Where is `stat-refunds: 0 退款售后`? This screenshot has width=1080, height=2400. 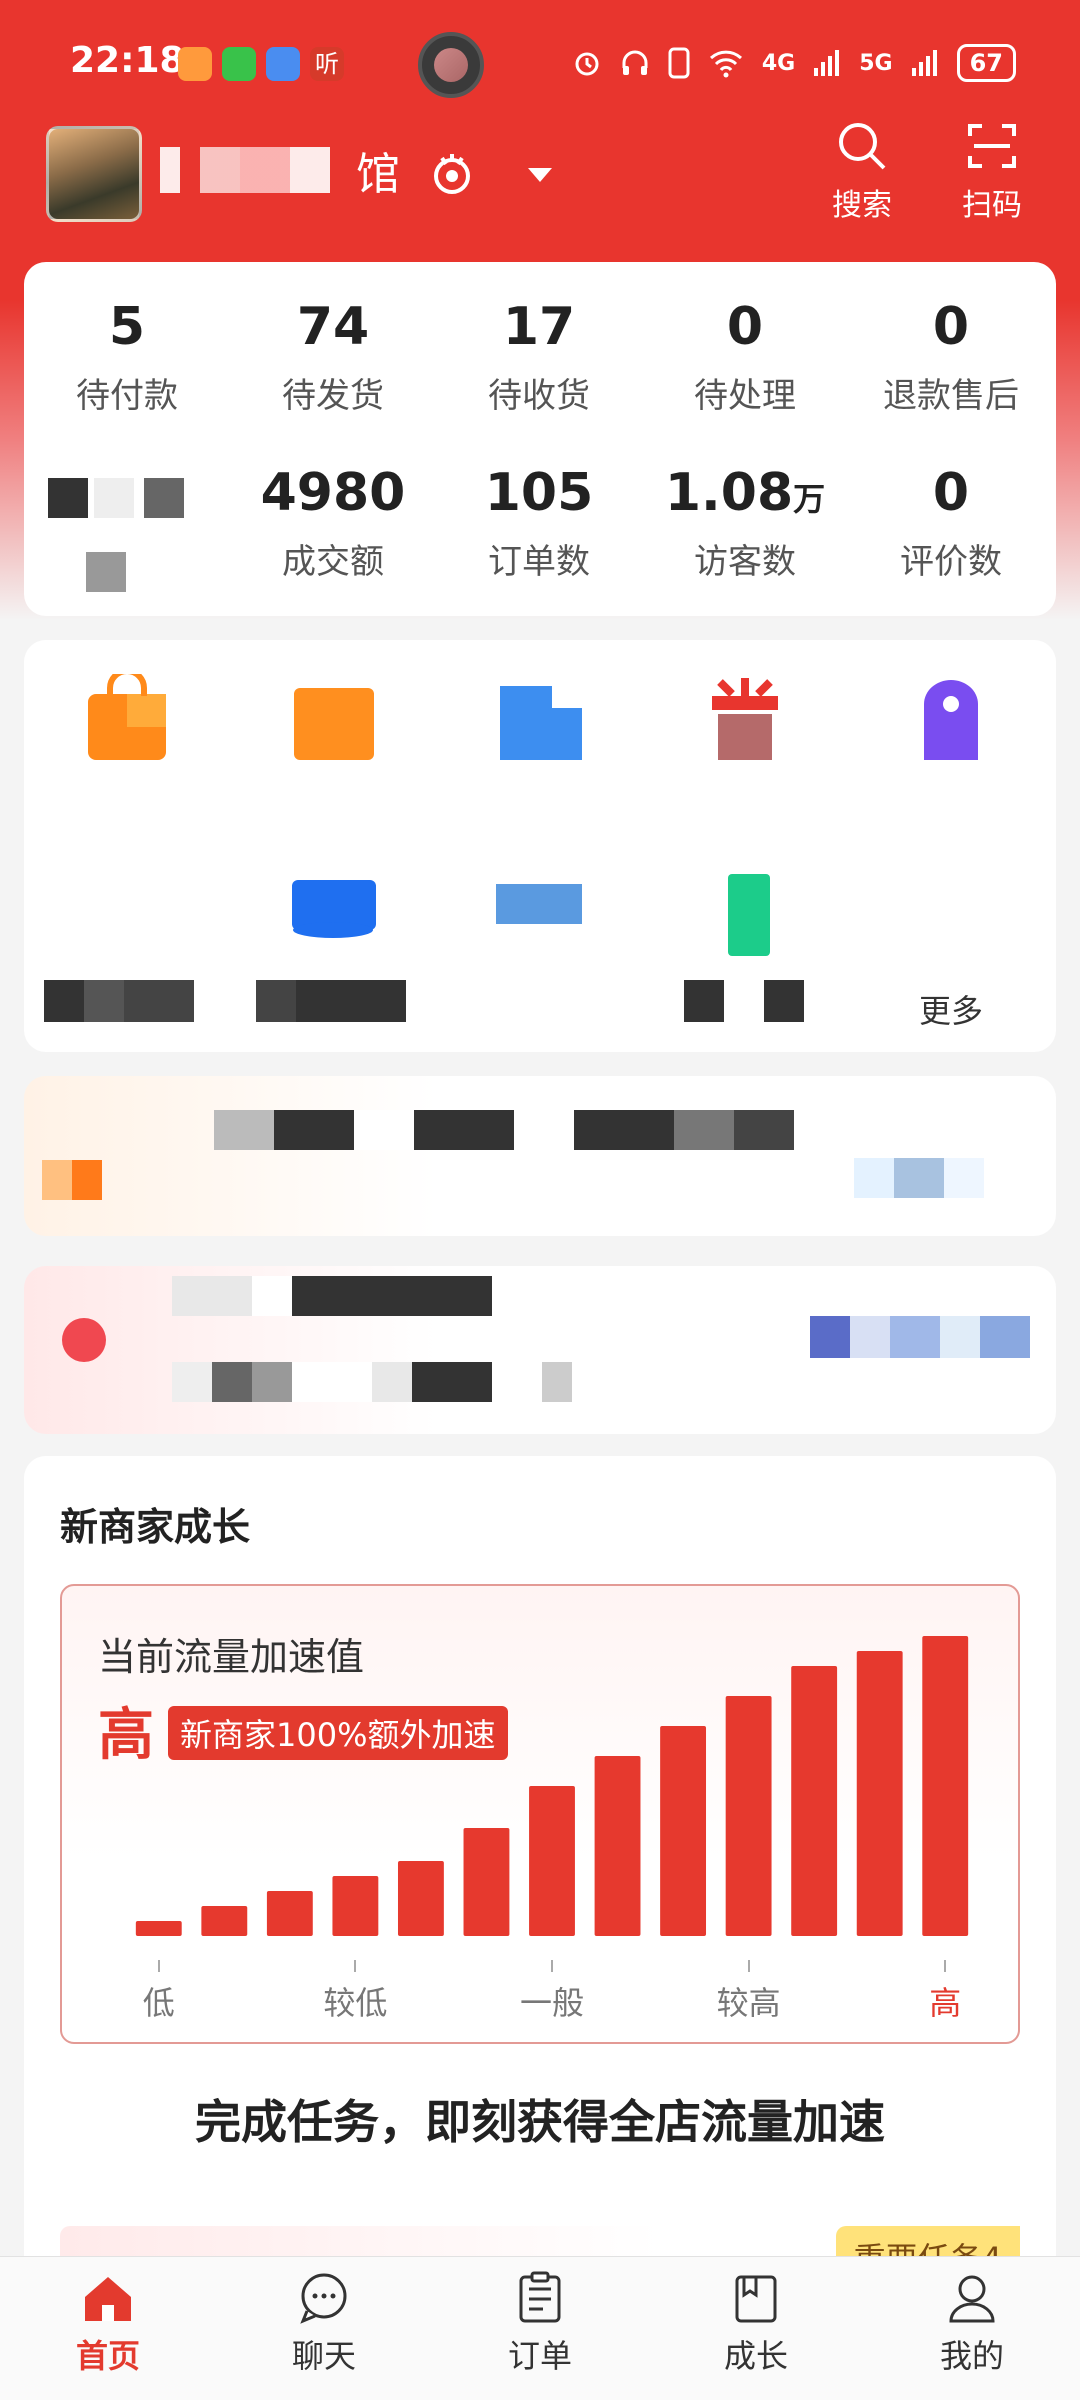 stat-refunds: 0 退款售后 is located at coordinates (951, 354).